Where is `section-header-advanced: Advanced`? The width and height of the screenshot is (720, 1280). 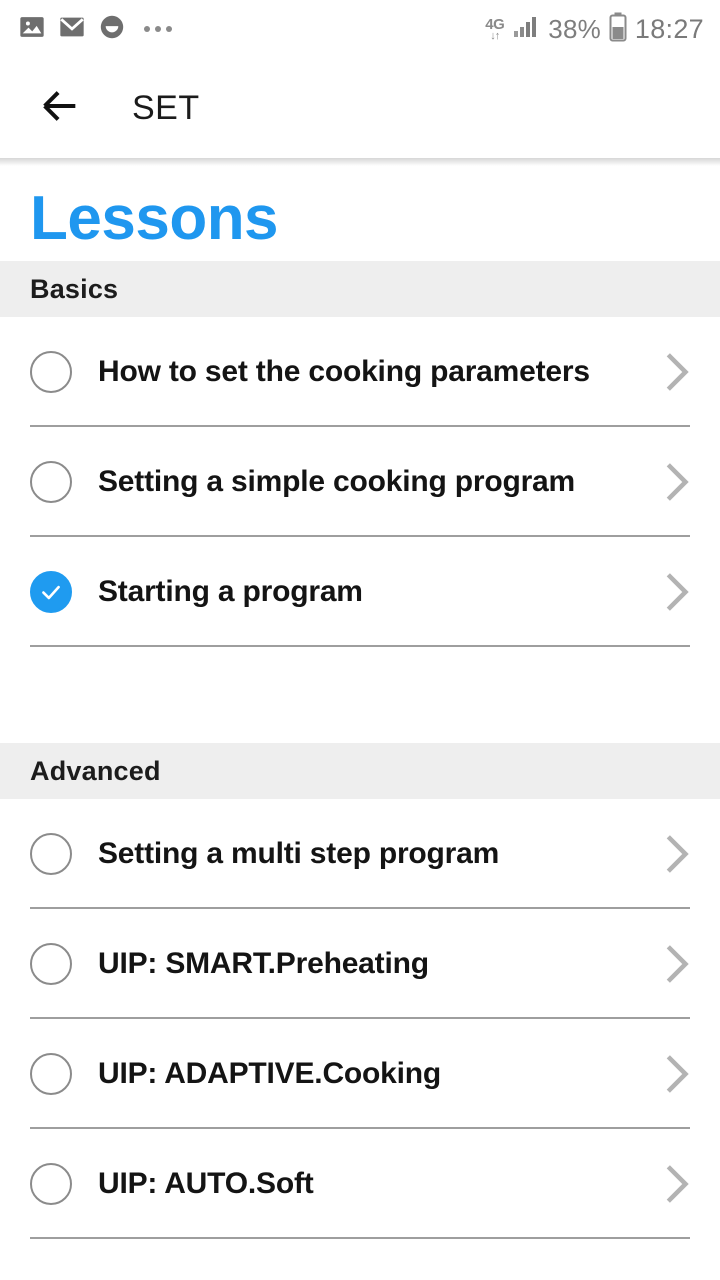
section-header-advanced: Advanced is located at coordinates (360, 771).